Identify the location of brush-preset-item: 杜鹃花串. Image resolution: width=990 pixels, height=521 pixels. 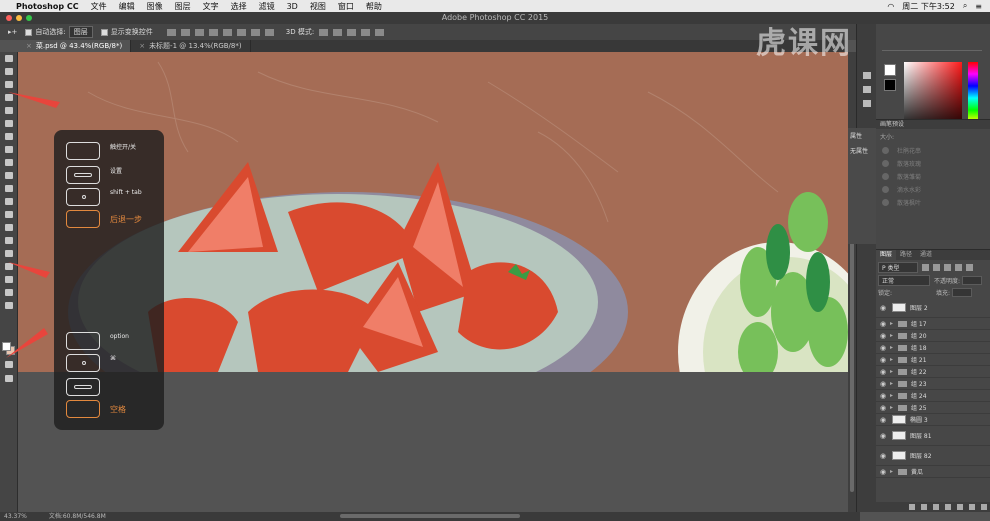
(933, 150).